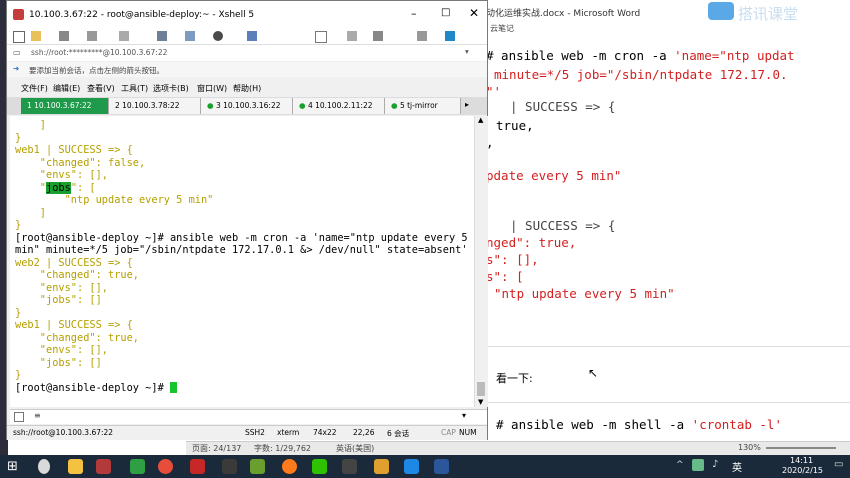  Describe the element at coordinates (252, 36) in the screenshot. I see `font-icon` at that location.